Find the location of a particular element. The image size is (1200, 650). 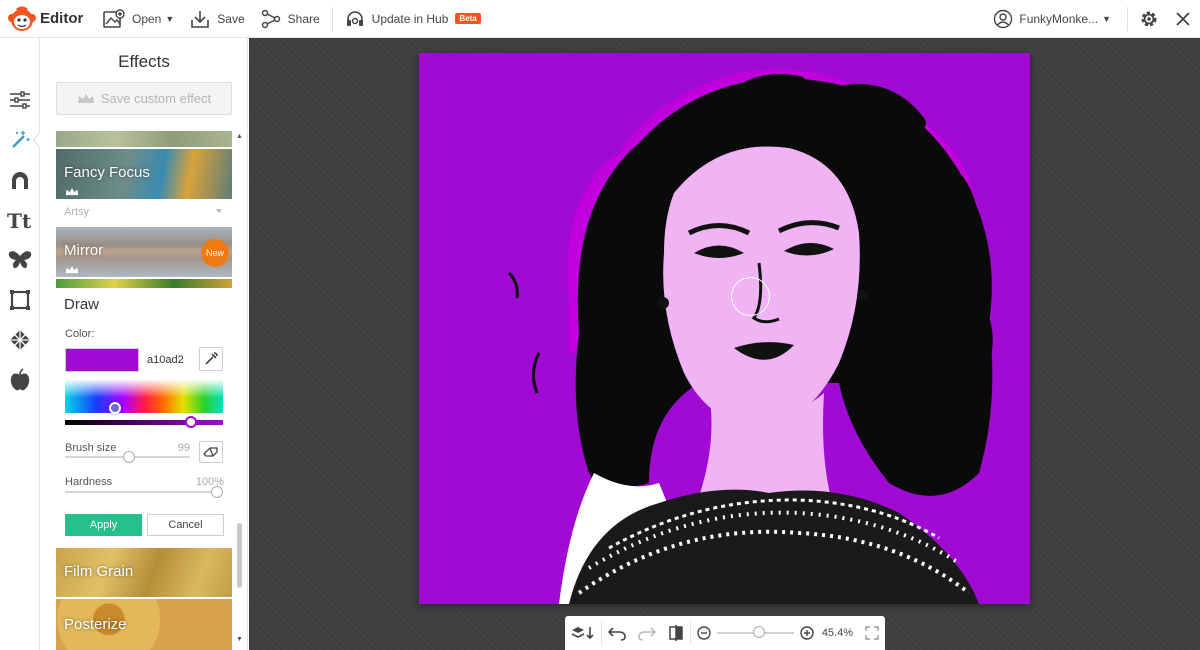

redo-button is located at coordinates (647, 633).